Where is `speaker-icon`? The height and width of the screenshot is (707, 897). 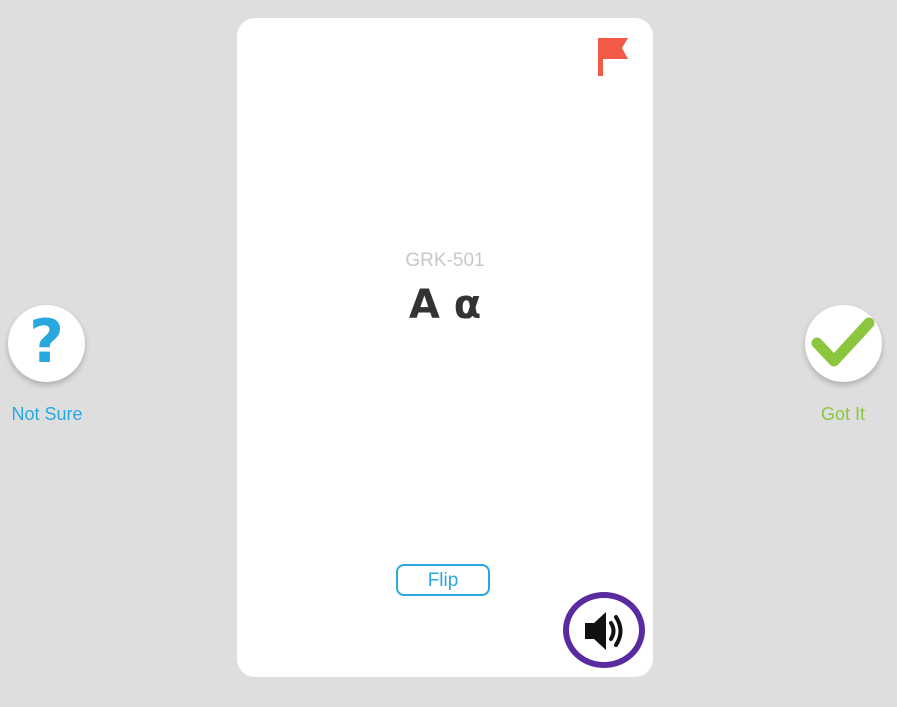 speaker-icon is located at coordinates (604, 631).